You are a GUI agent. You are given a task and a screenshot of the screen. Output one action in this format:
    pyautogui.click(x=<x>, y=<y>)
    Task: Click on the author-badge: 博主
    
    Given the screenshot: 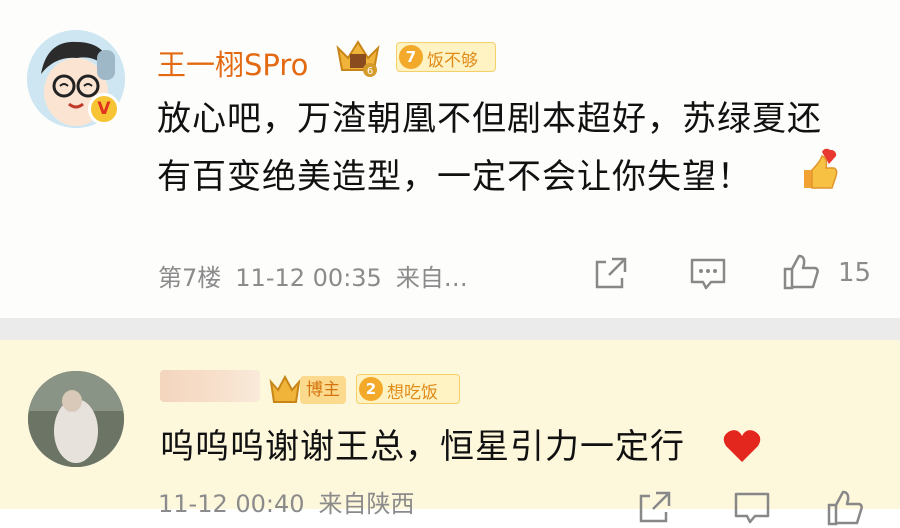 What is the action you would take?
    pyautogui.click(x=323, y=390)
    